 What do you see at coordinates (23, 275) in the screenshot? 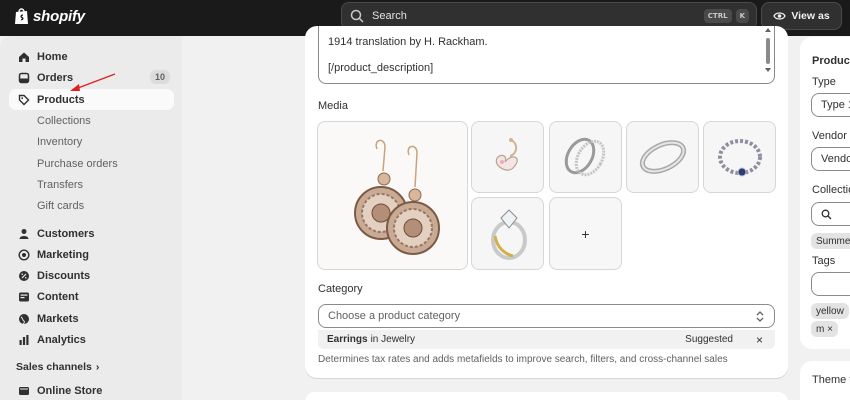
I see `discount-icon` at bounding box center [23, 275].